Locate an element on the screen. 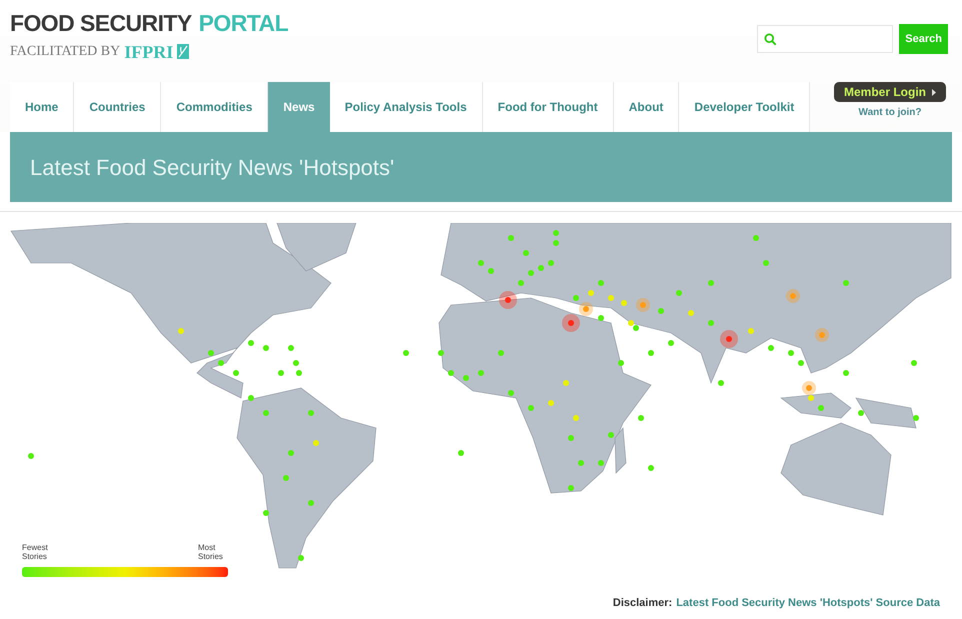 The image size is (962, 619). search-icon is located at coordinates (771, 39).